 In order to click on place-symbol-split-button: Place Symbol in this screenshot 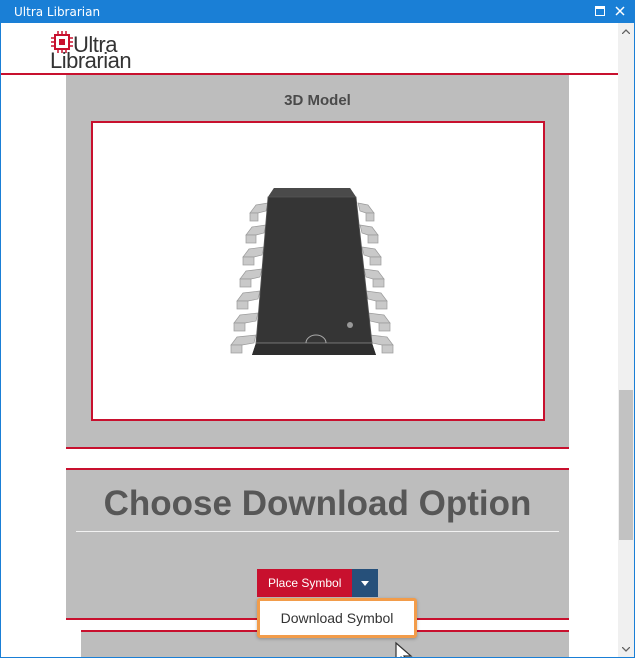, I will do `click(317, 583)`.